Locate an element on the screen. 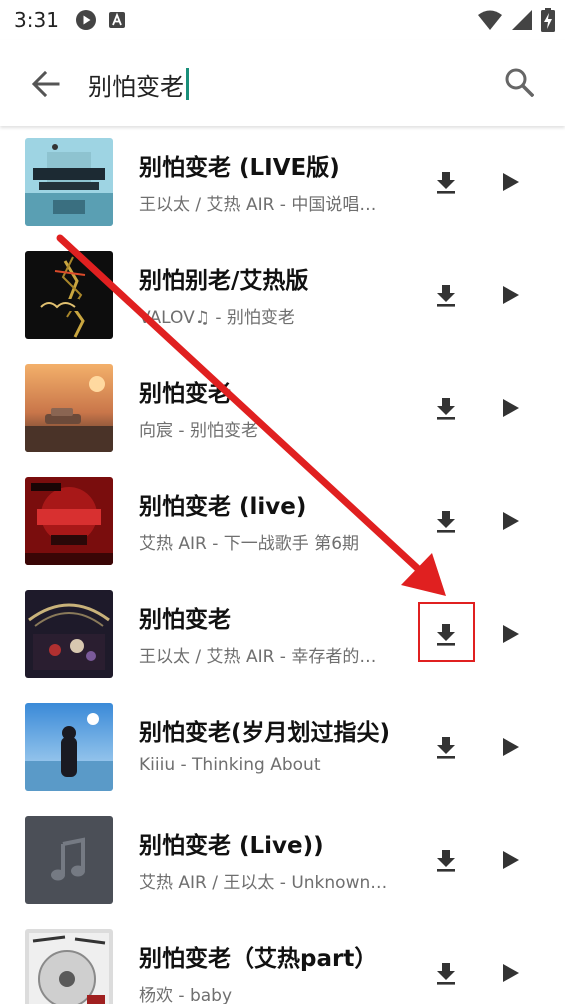 The width and height of the screenshot is (565, 1004). list-item: 别怕变老 王以太 / 艾热 AIR - 幸存者的狂欢 is located at coordinates (282, 634).